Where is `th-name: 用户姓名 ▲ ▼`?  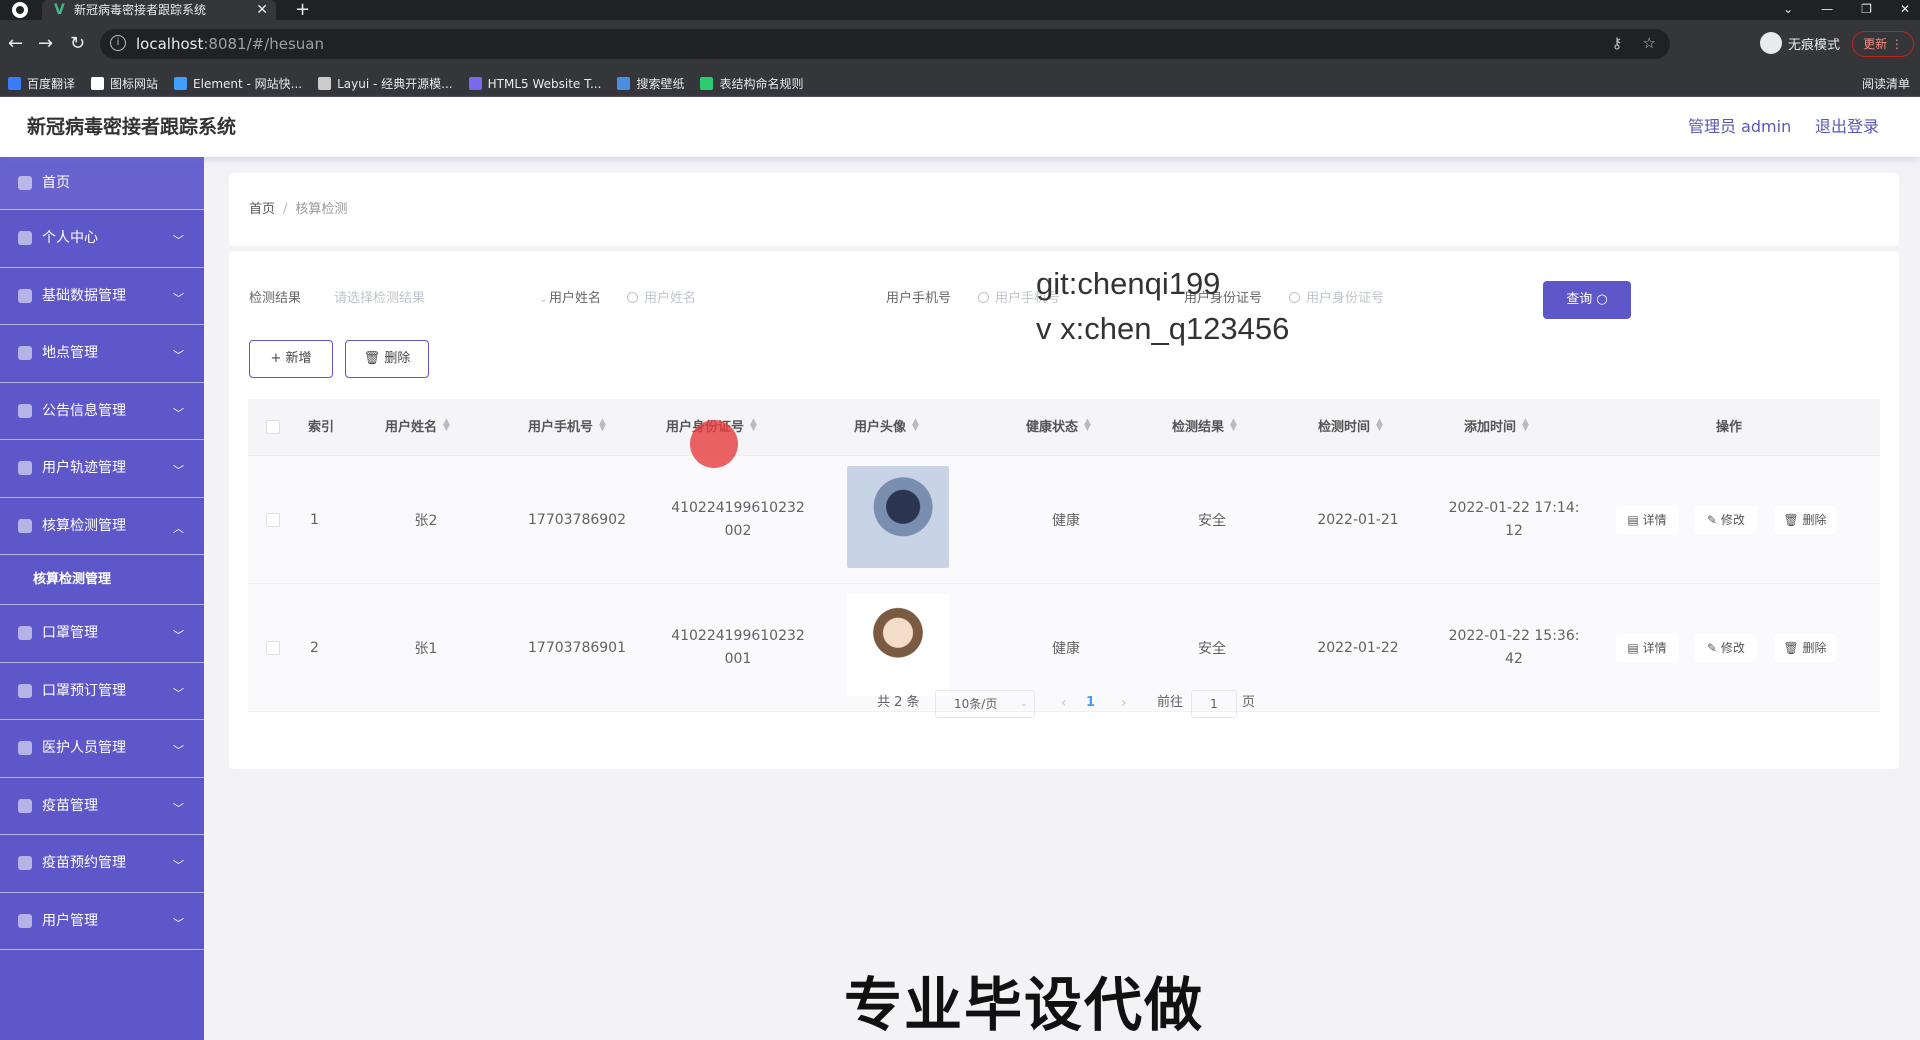 th-name: 用户姓名 ▲ ▼ is located at coordinates (417, 427).